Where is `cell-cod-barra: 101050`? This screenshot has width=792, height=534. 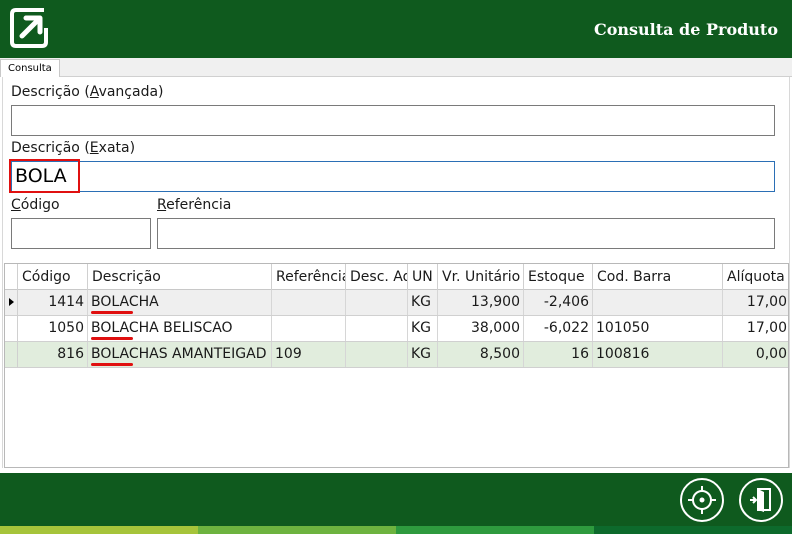
cell-cod-barra: 101050 is located at coordinates (658, 328).